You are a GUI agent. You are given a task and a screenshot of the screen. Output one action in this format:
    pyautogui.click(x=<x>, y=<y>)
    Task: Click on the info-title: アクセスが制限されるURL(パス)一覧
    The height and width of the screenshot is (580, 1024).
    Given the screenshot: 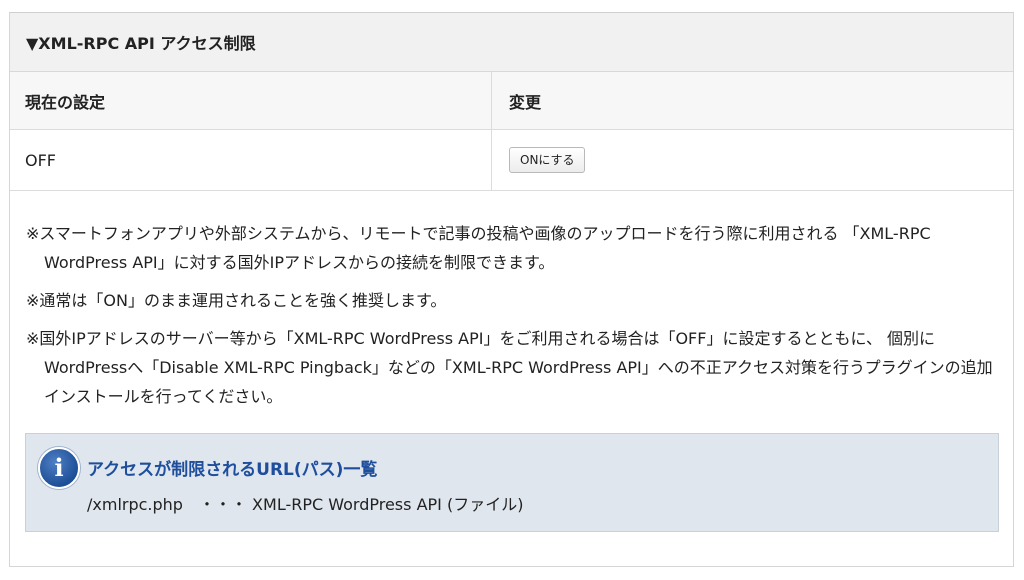 What is the action you would take?
    pyautogui.click(x=232, y=470)
    